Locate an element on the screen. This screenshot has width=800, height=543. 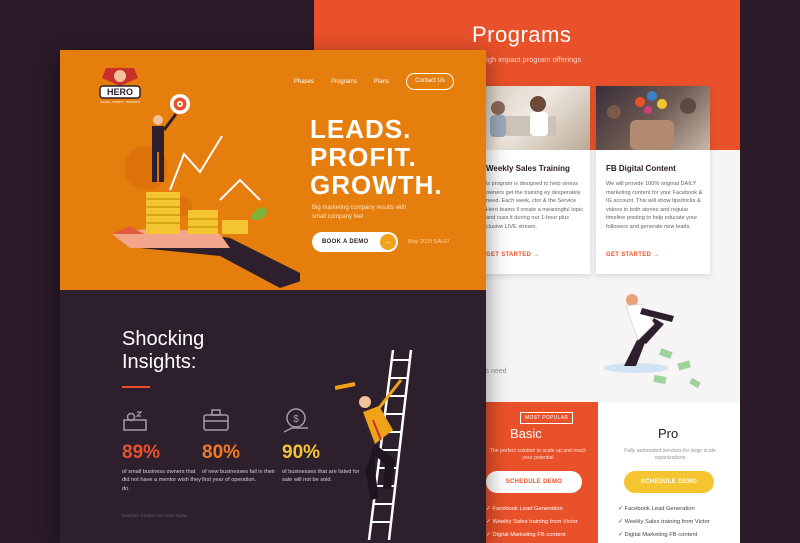
insights-title-line-2: Insights: is located at coordinates (159, 362).